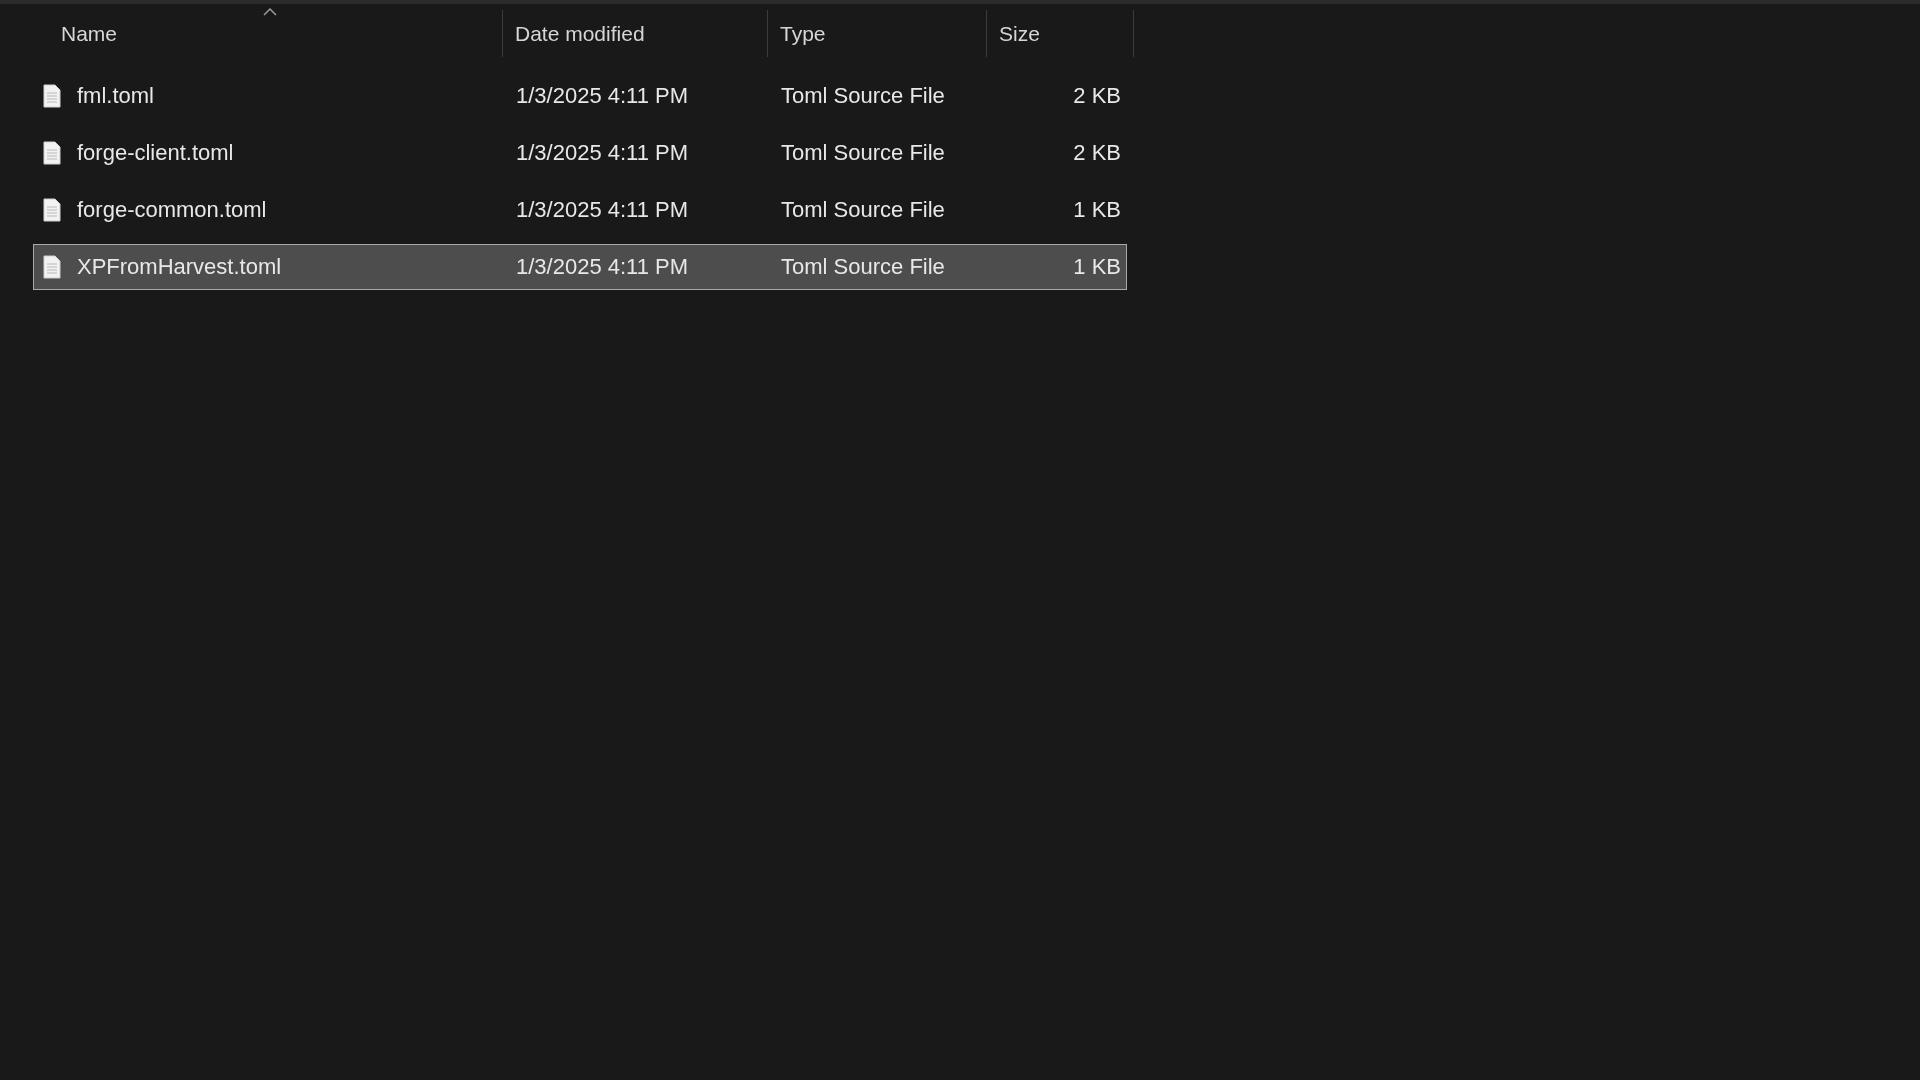 This screenshot has height=1080, width=1920. I want to click on file-name: fml.toml, so click(115, 96).